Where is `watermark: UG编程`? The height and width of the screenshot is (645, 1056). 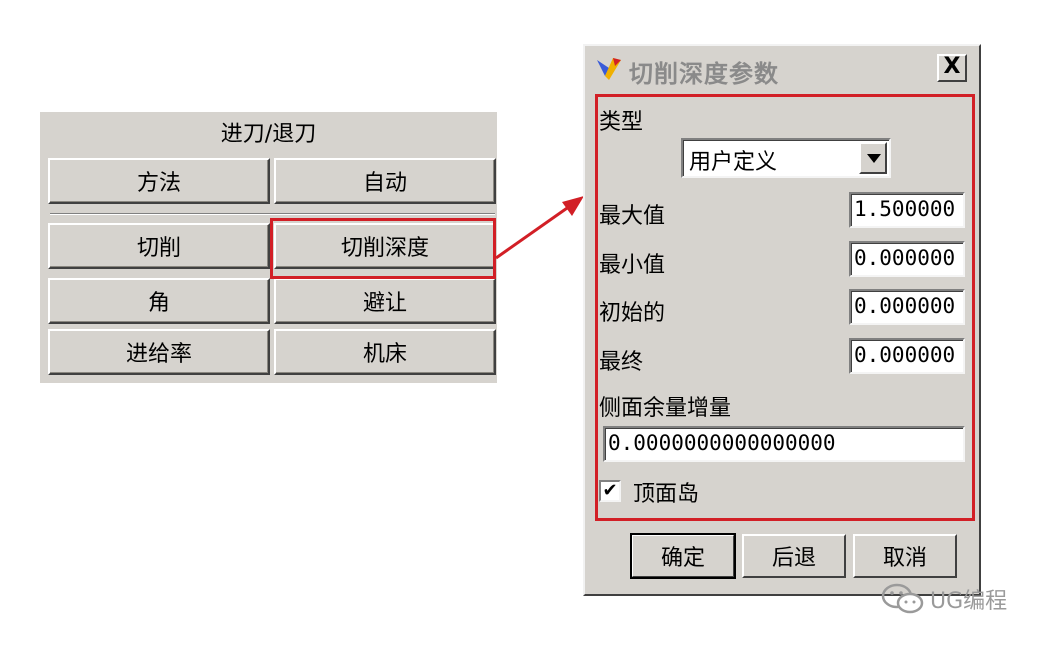
watermark: UG编程 is located at coordinates (943, 599).